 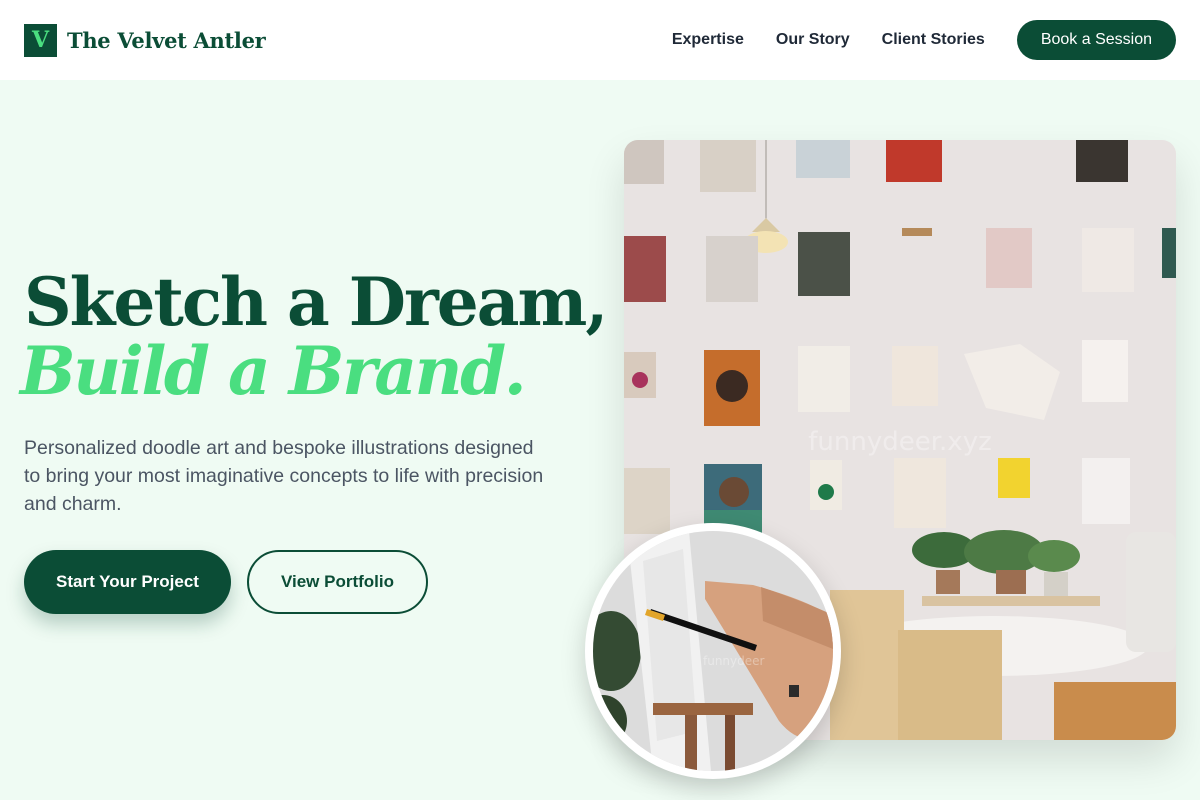 I want to click on brand-name: The Velvet Antler, so click(x=166, y=40).